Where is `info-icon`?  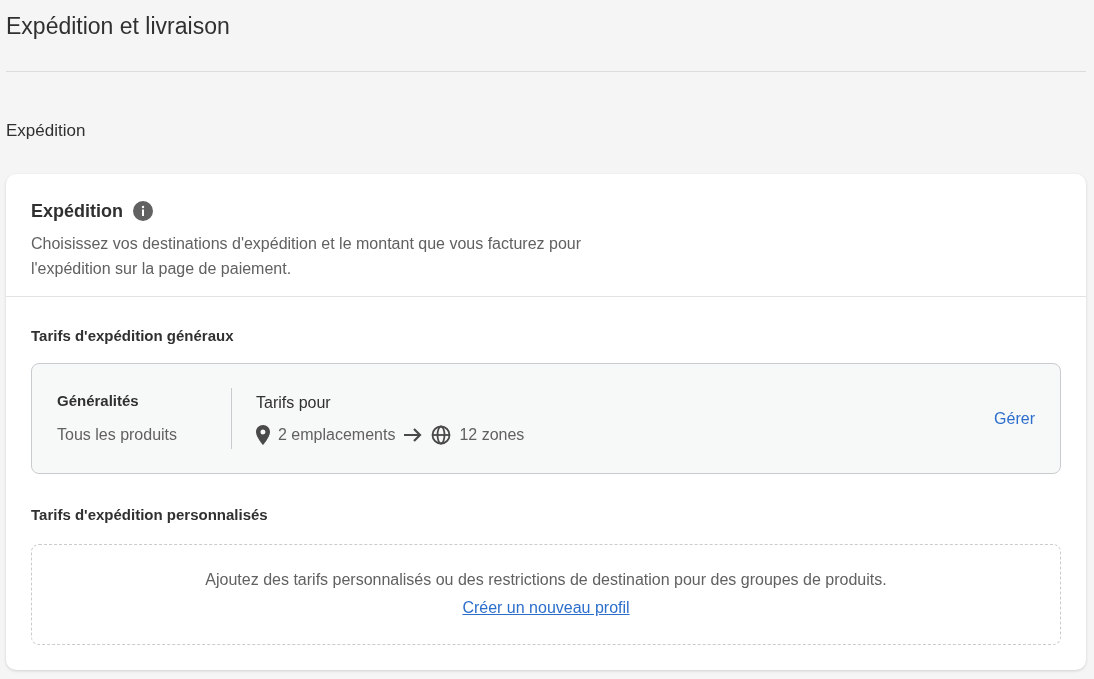 info-icon is located at coordinates (143, 211).